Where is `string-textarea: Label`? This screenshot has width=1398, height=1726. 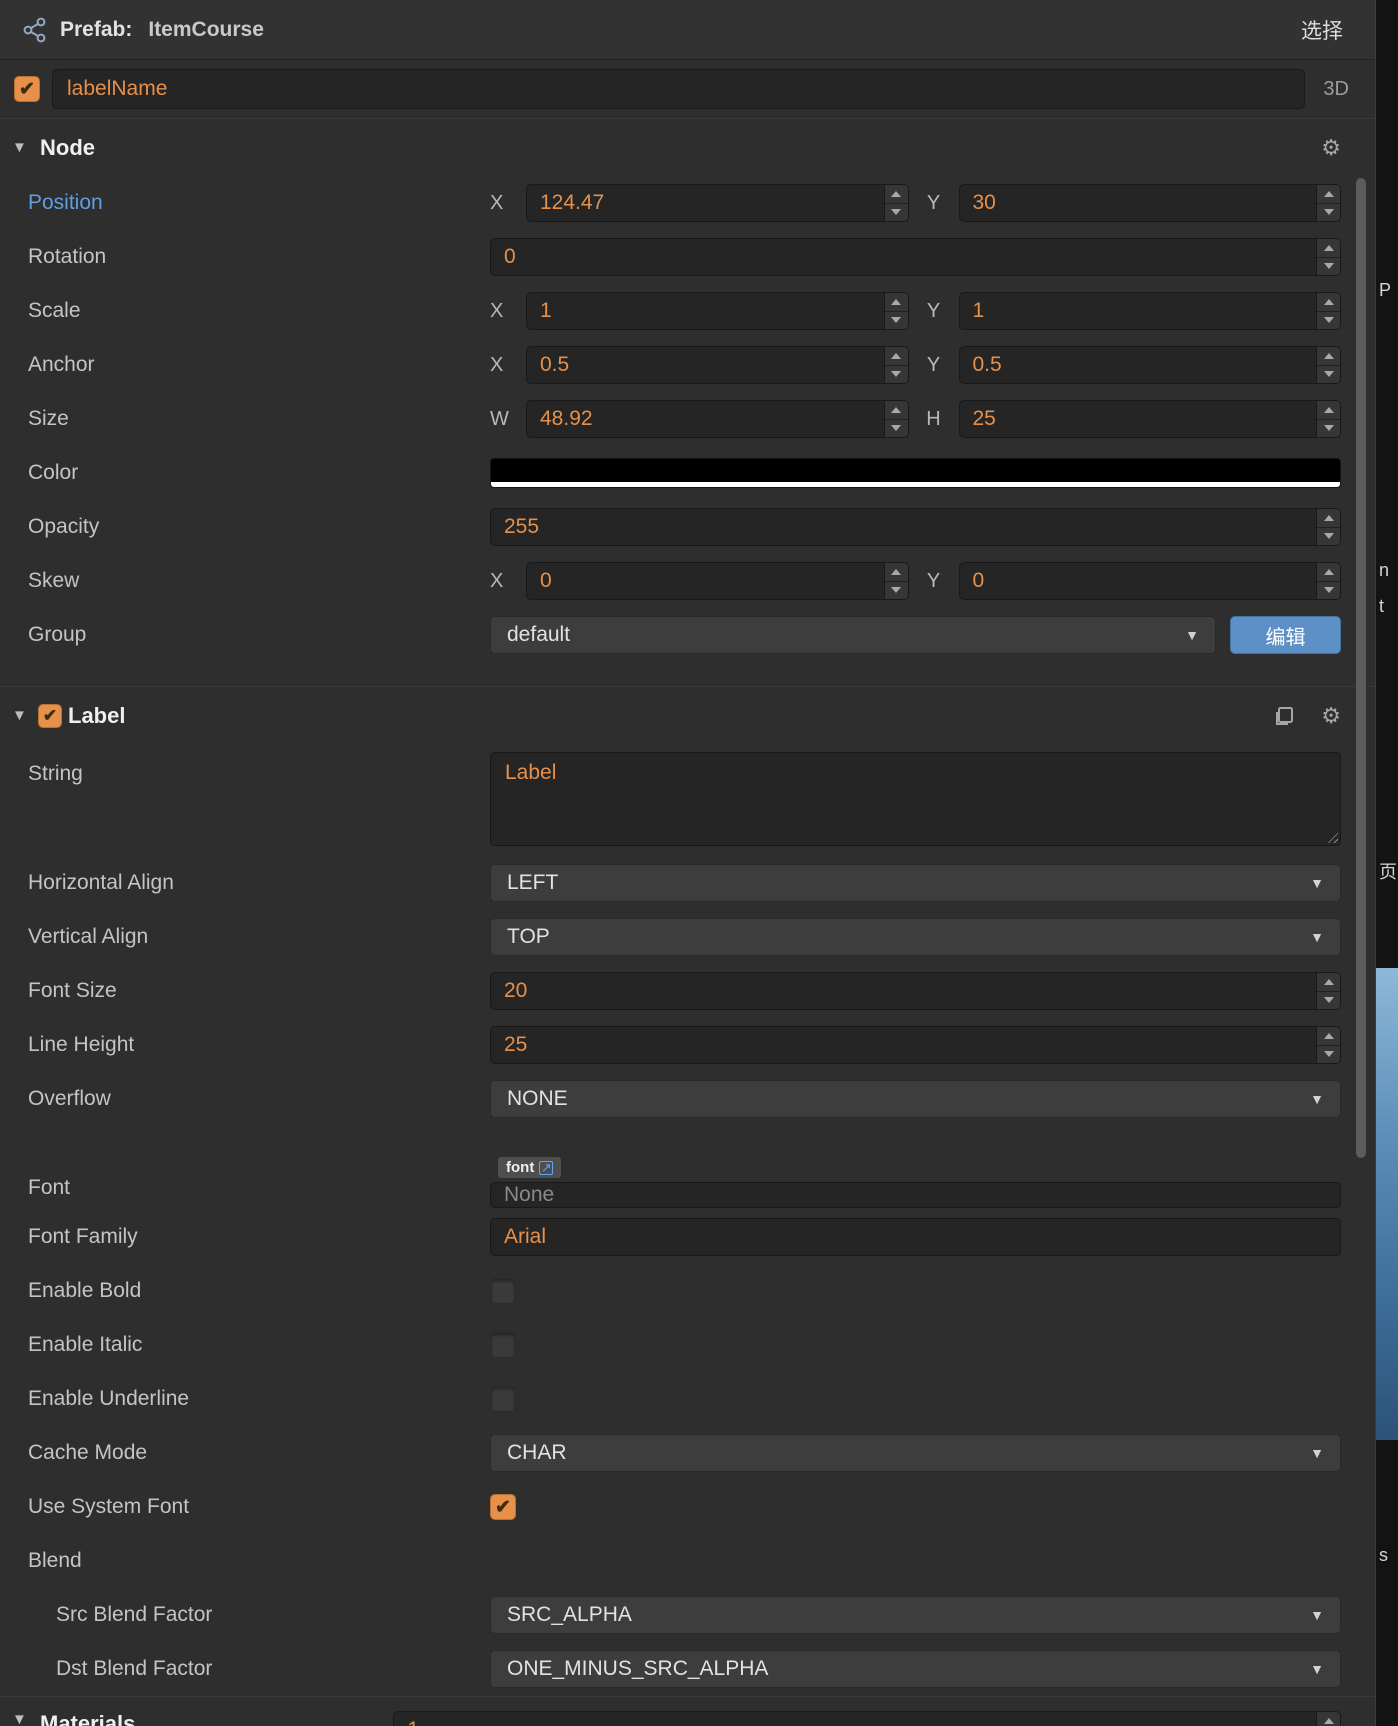
string-textarea: Label is located at coordinates (915, 799).